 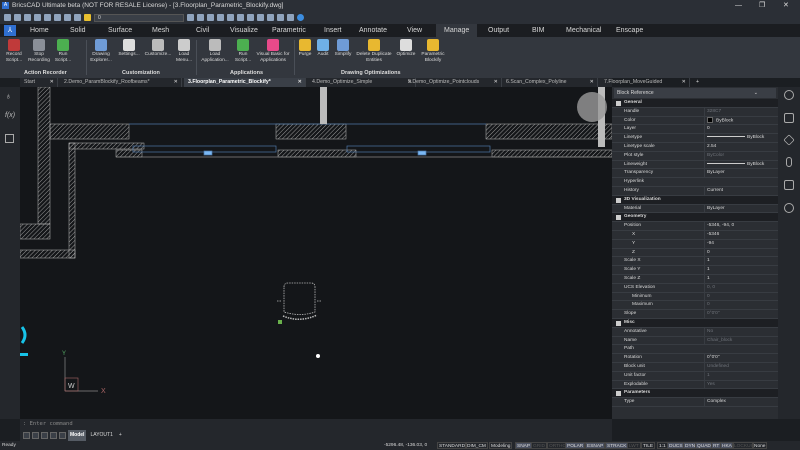 What do you see at coordinates (343, 48) in the screenshot?
I see `ribbon-button-simplify: Simplify` at bounding box center [343, 48].